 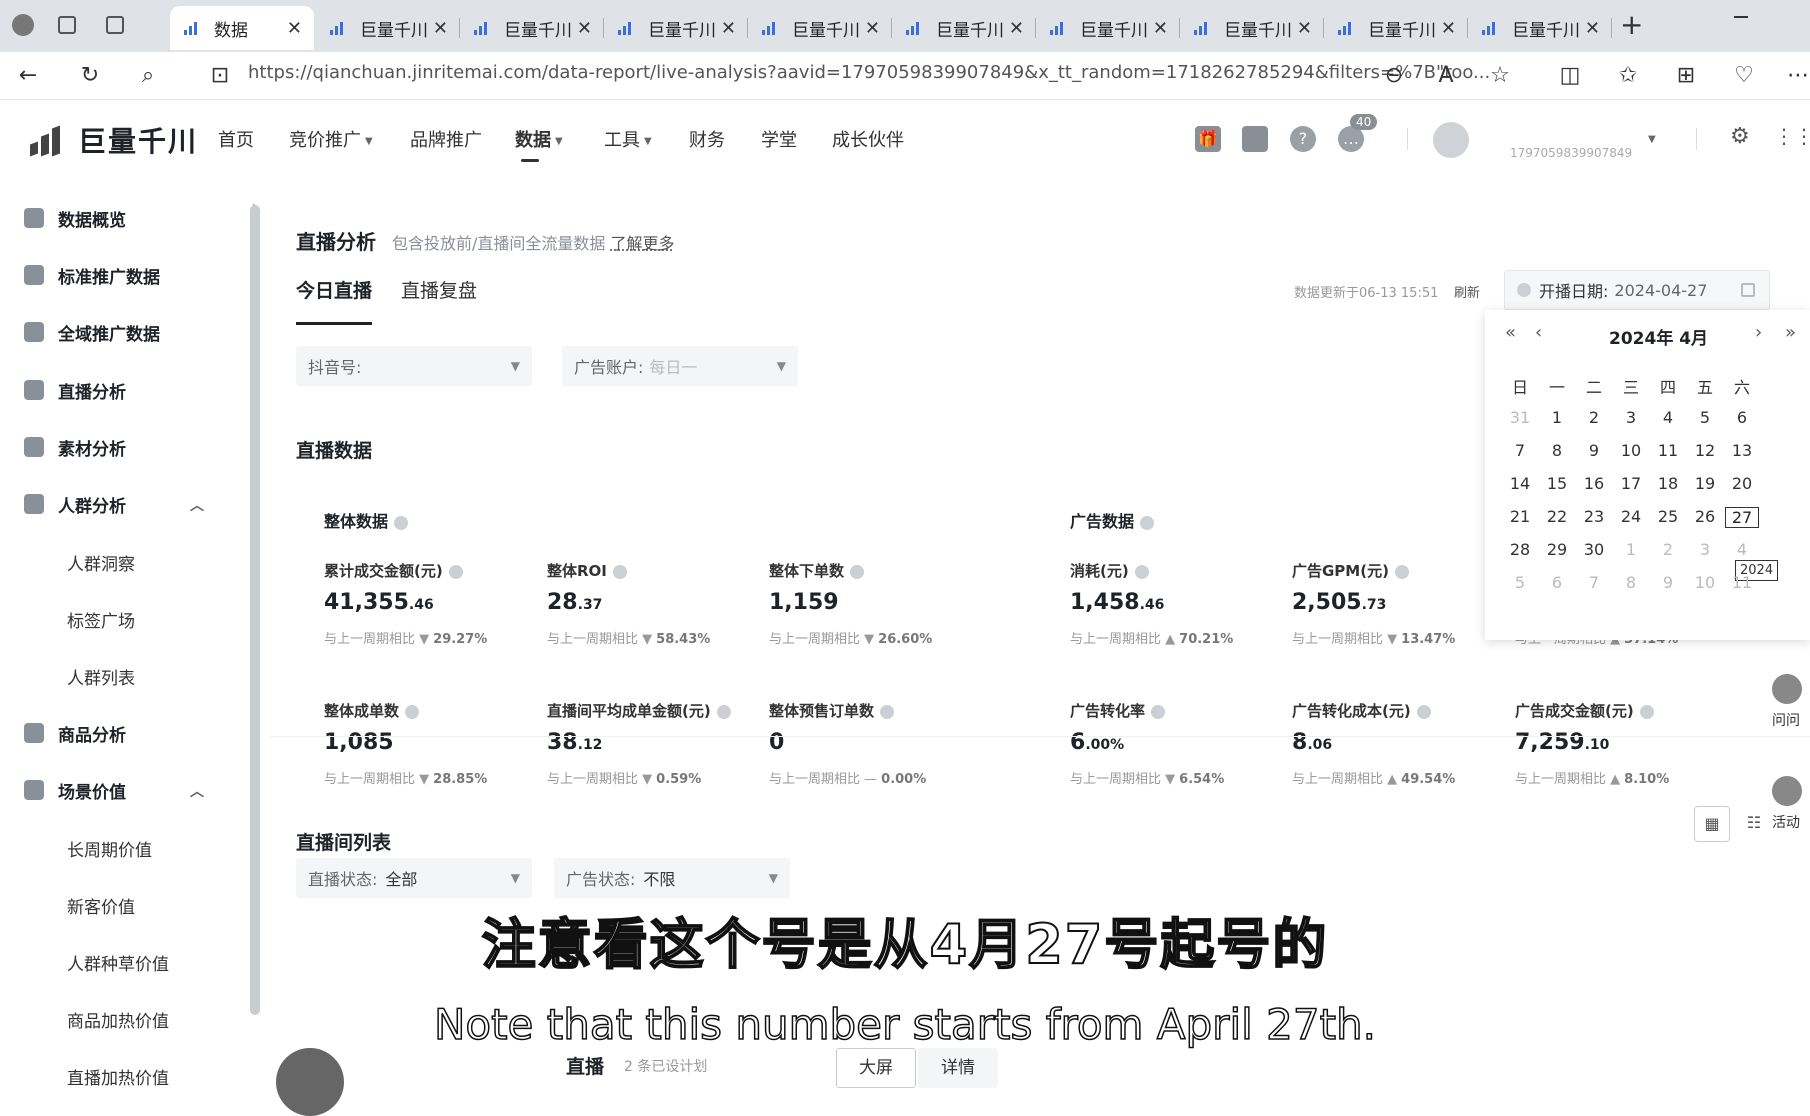 What do you see at coordinates (75, 218) in the screenshot?
I see `sidebar-item-overview: 数据概览` at bounding box center [75, 218].